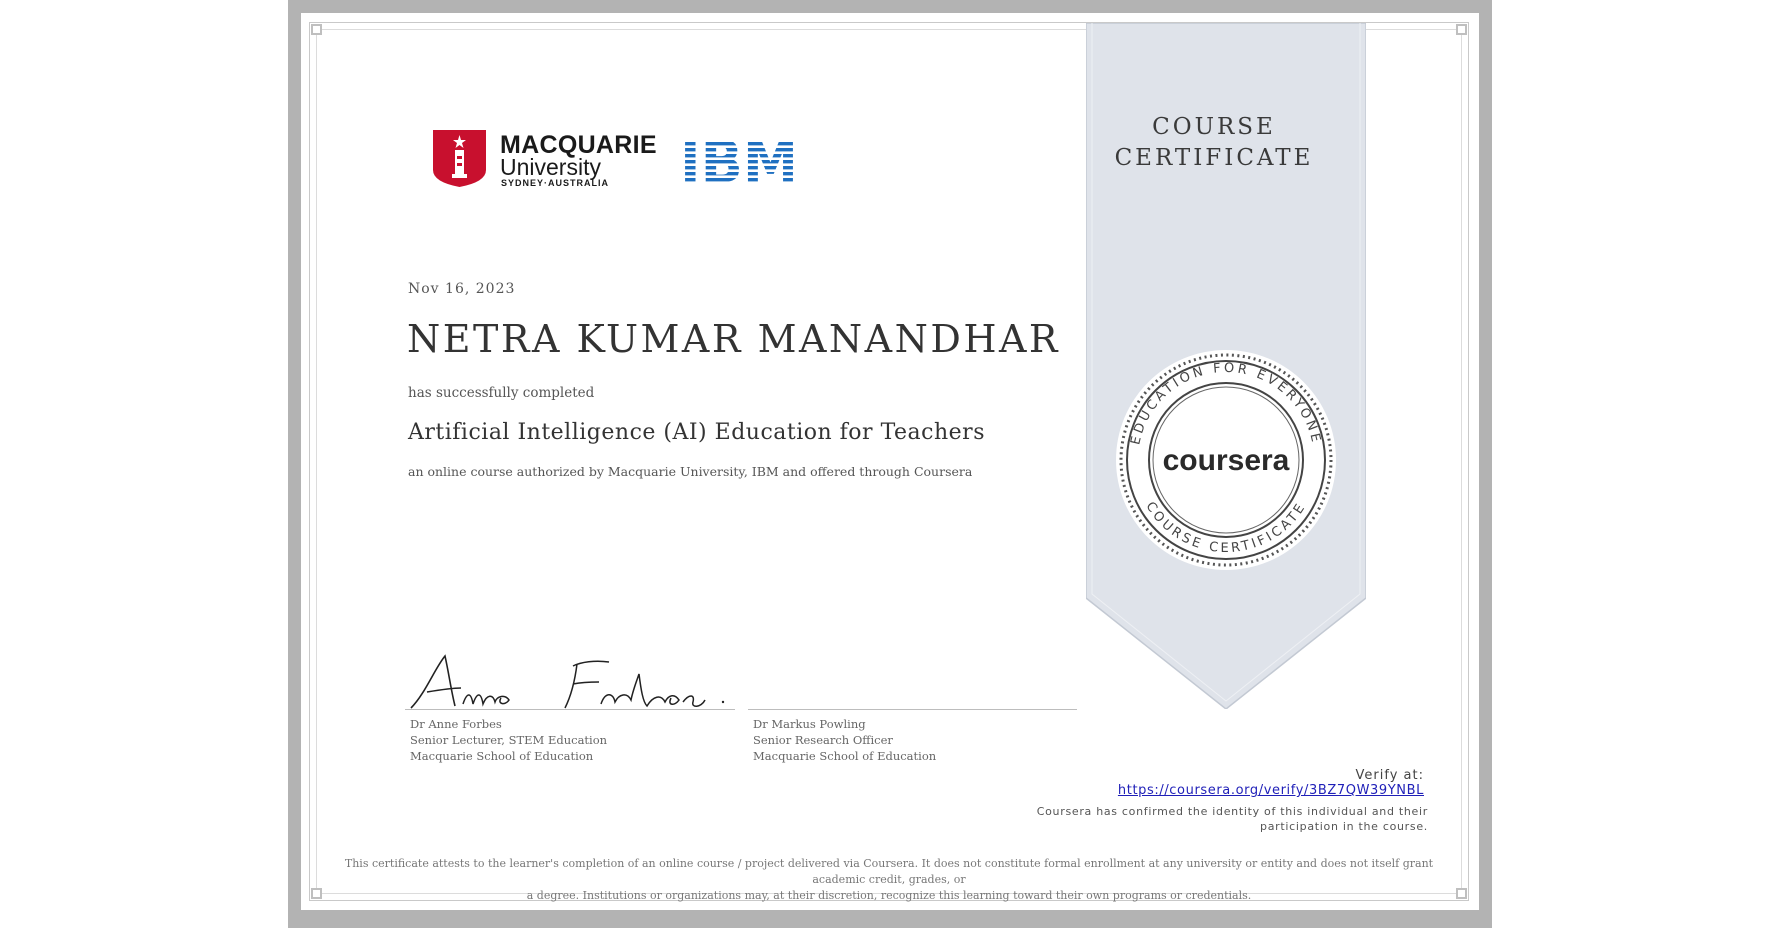 This screenshot has height=928, width=1772. What do you see at coordinates (456, 724) in the screenshot?
I see `signatory-1-name: Dr Anne Forbes` at bounding box center [456, 724].